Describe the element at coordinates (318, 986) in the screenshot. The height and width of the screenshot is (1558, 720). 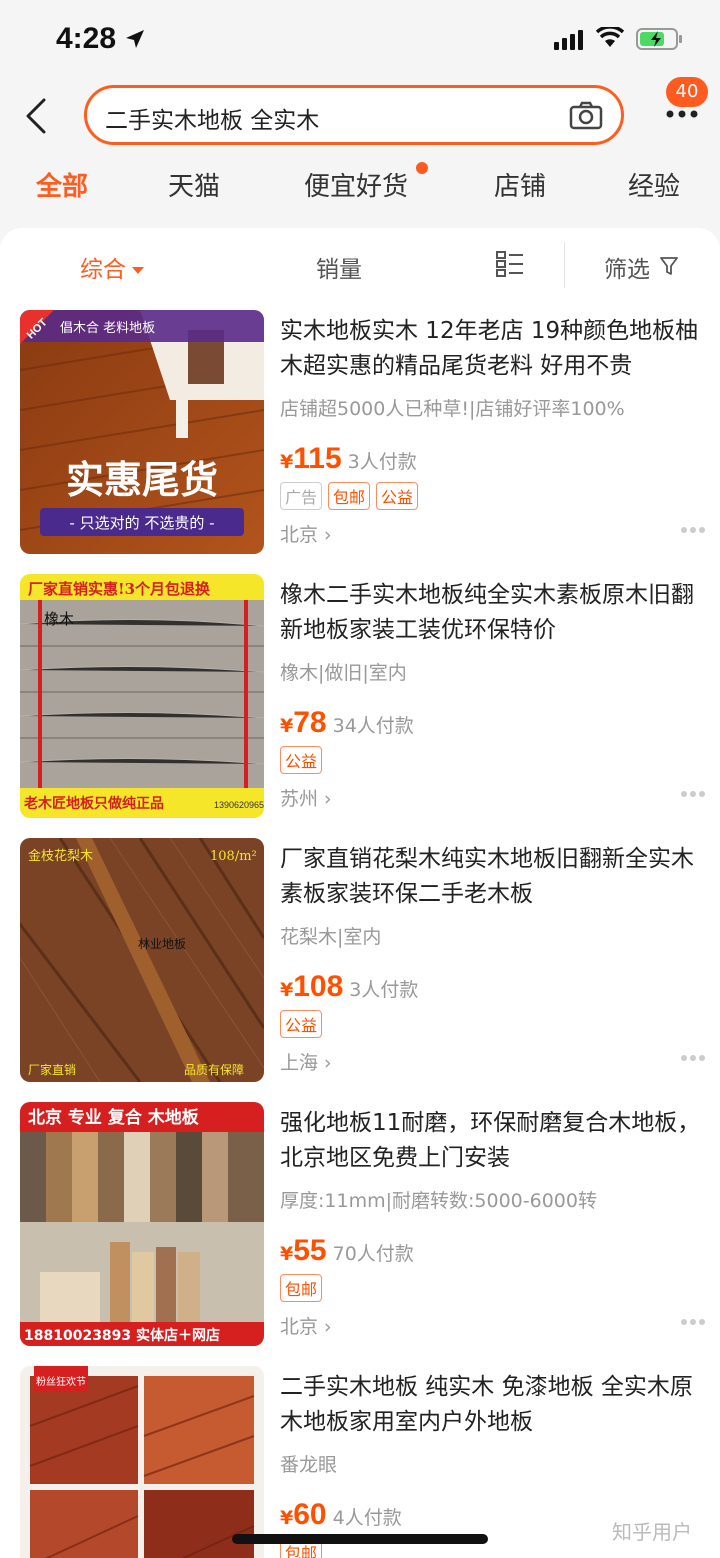
I see `product-price: 108` at that location.